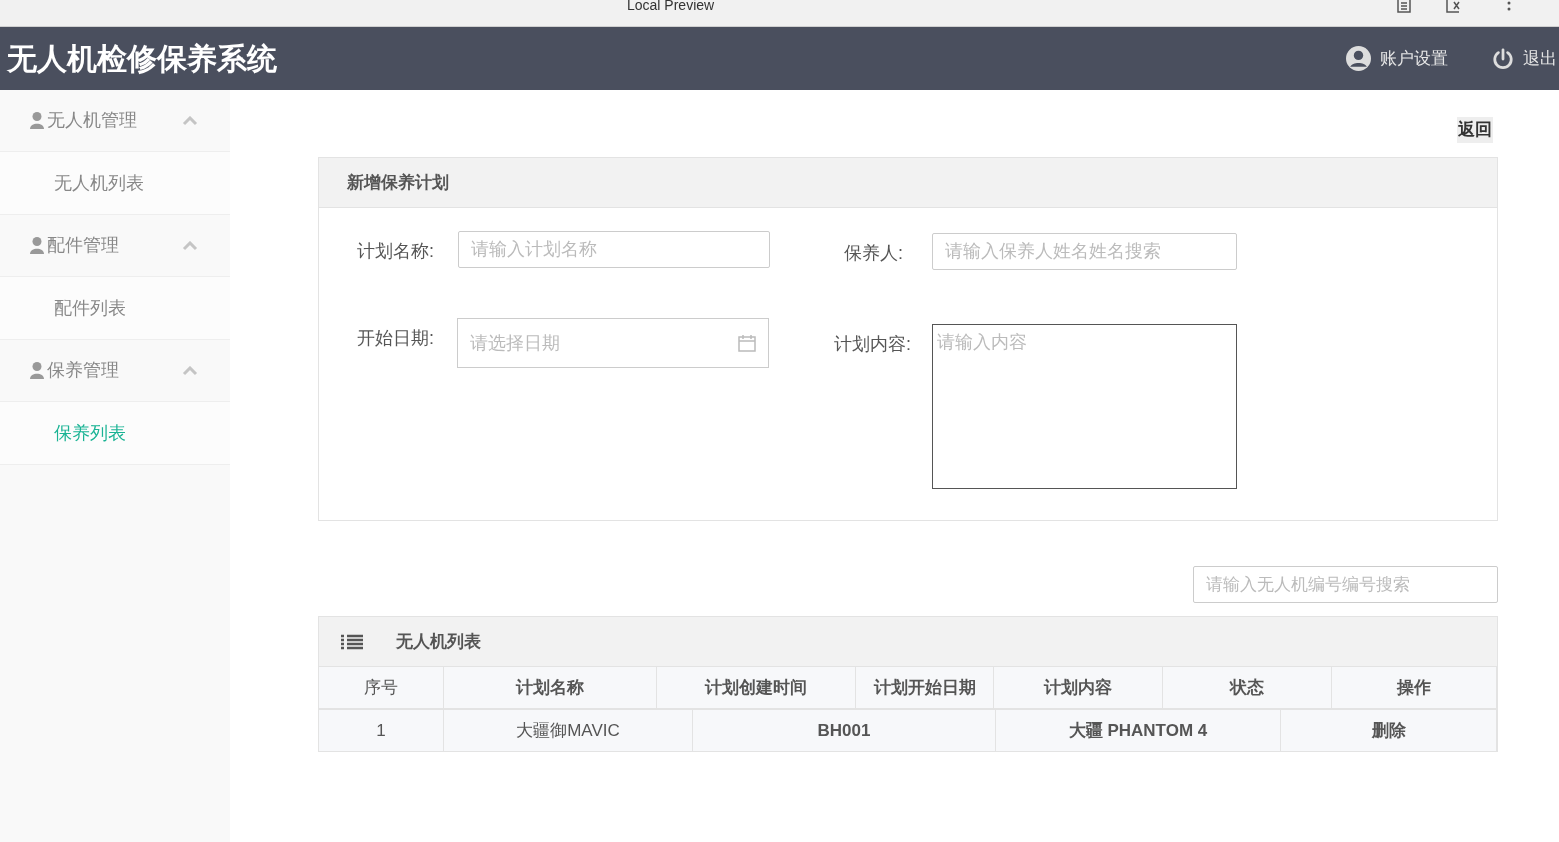  Describe the element at coordinates (381, 687) in the screenshot. I see `column-header: 序号` at that location.